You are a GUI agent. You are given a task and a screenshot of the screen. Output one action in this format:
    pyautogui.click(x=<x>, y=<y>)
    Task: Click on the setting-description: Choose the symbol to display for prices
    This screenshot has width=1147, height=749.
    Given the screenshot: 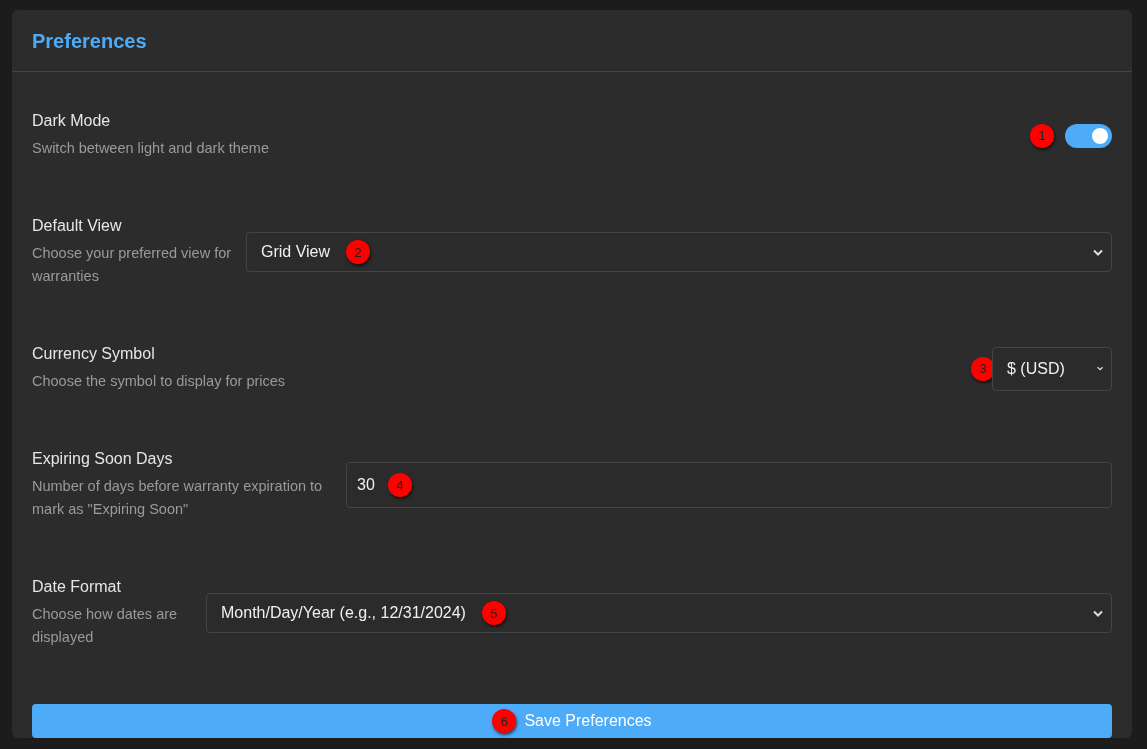 What is the action you would take?
    pyautogui.click(x=159, y=381)
    